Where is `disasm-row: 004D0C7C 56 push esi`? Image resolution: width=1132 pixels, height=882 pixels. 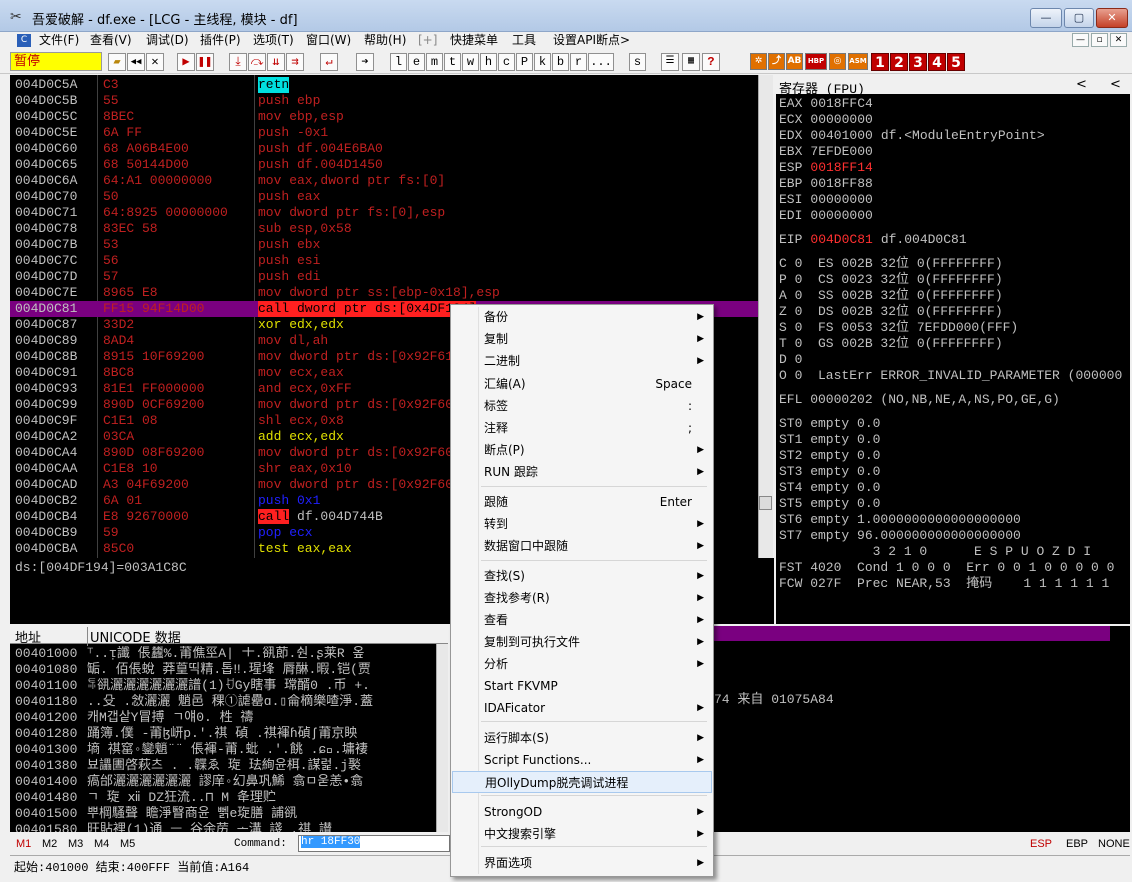 disasm-row: 004D0C7C 56 push esi is located at coordinates (384, 261).